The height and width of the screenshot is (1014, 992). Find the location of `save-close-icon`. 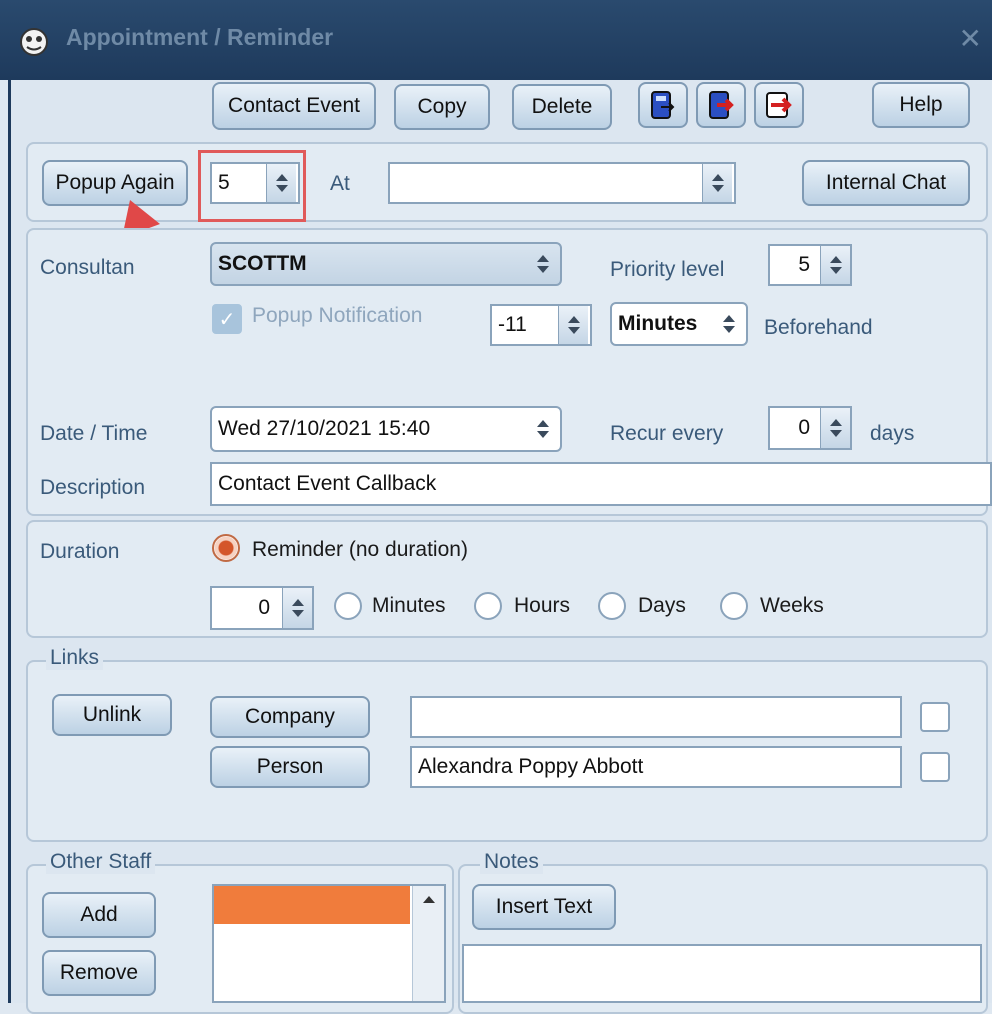

save-close-icon is located at coordinates (663, 105).